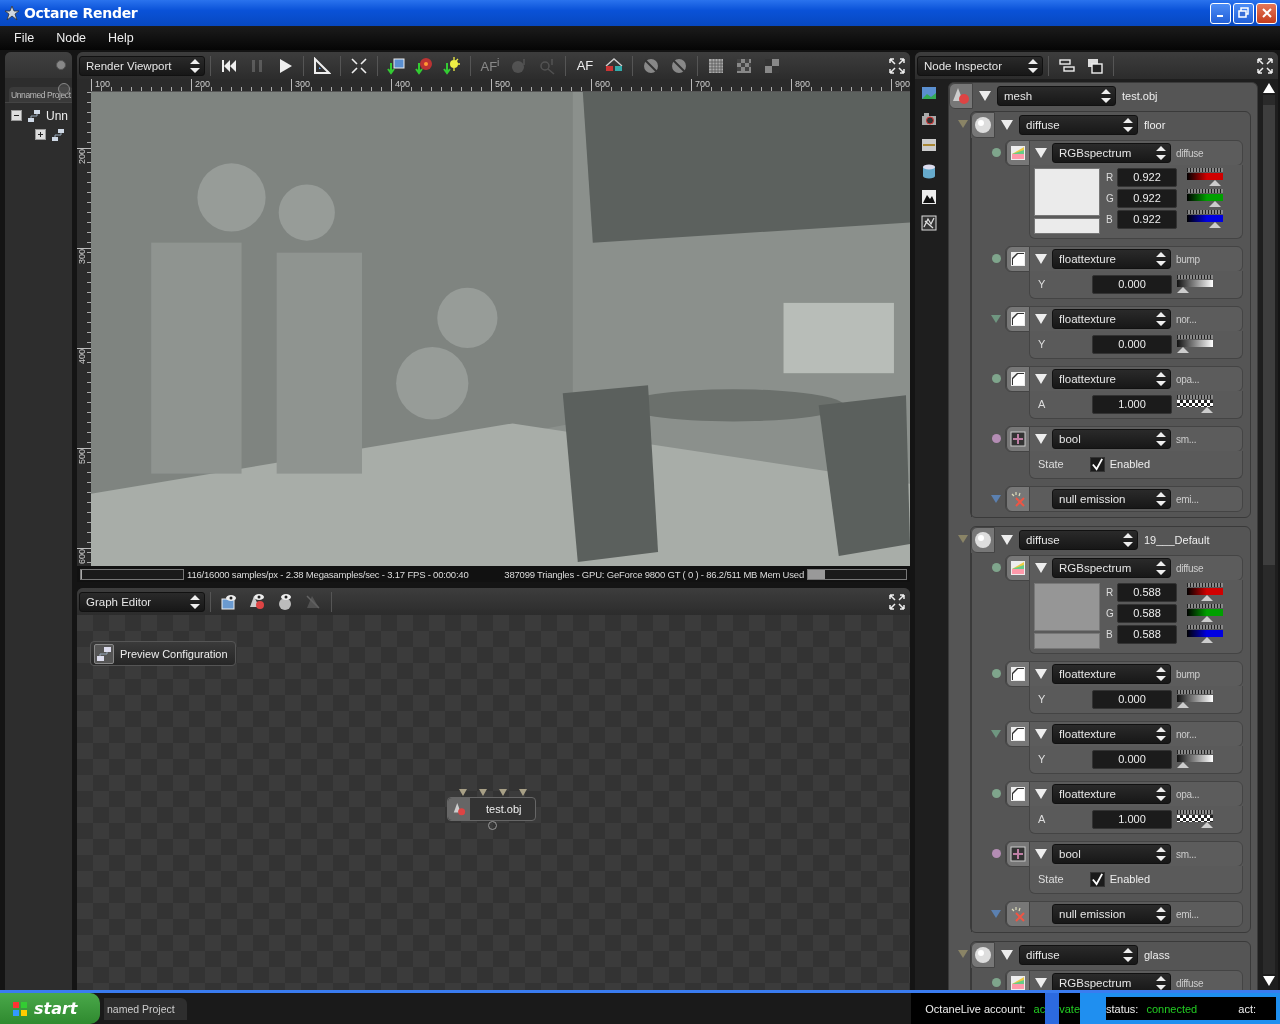 The height and width of the screenshot is (1024, 1280). What do you see at coordinates (1205, 634) in the screenshot?
I see `channel-slider` at bounding box center [1205, 634].